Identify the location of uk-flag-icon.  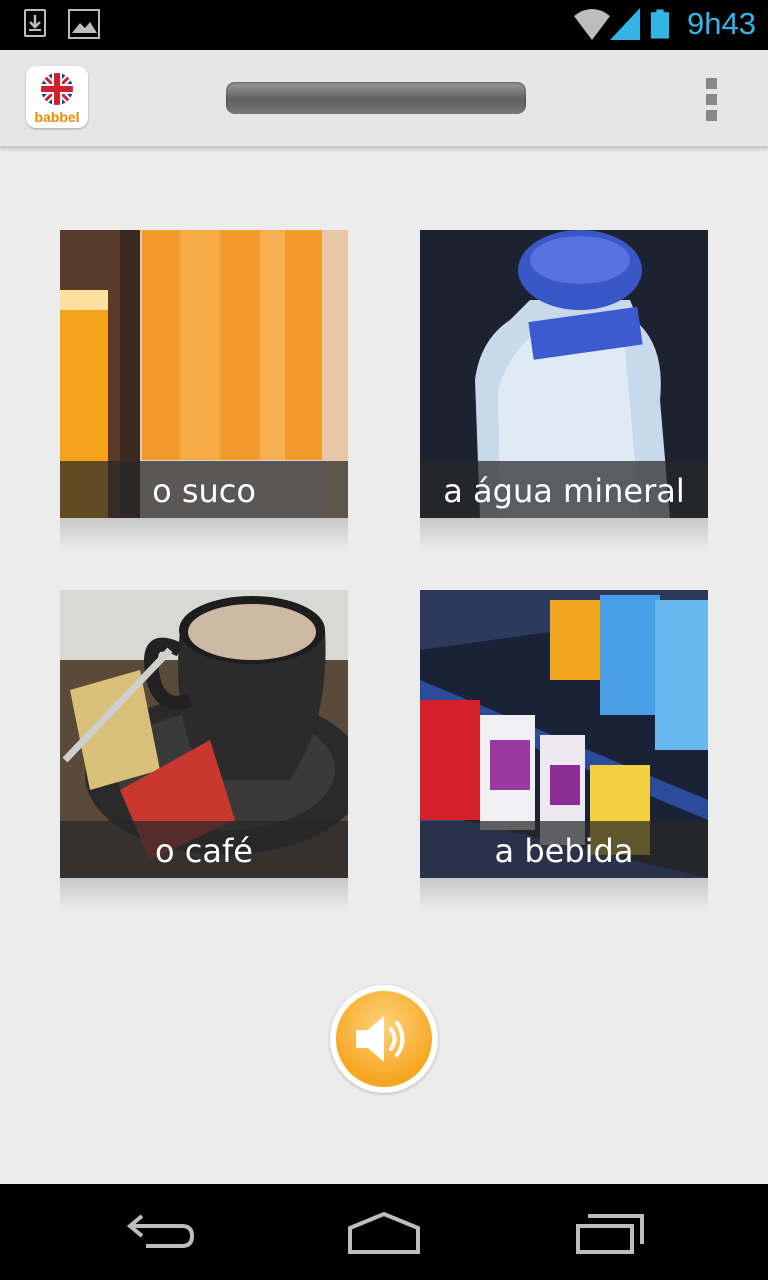
(57, 89).